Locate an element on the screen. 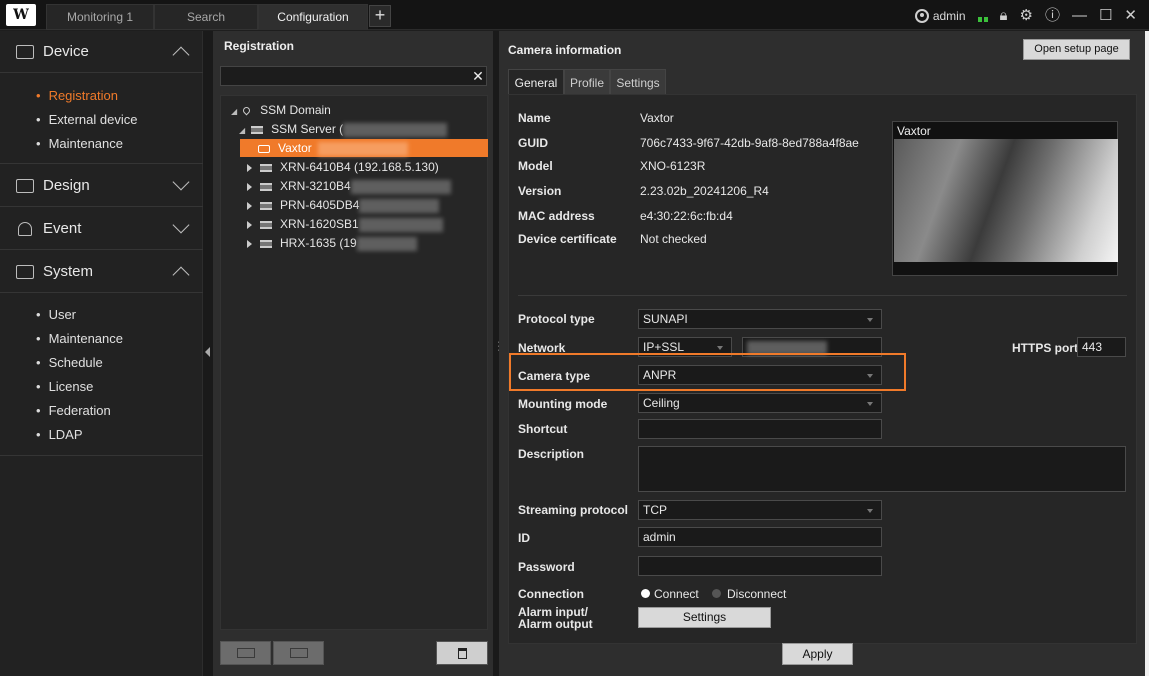 This screenshot has height=676, width=1149. nav-device: Device is located at coordinates (101, 52).